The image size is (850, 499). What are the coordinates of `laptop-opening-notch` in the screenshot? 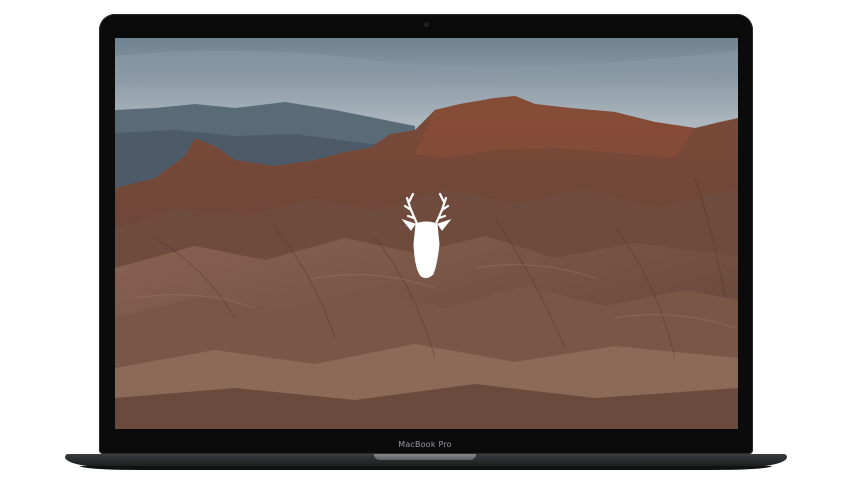 It's located at (425, 457).